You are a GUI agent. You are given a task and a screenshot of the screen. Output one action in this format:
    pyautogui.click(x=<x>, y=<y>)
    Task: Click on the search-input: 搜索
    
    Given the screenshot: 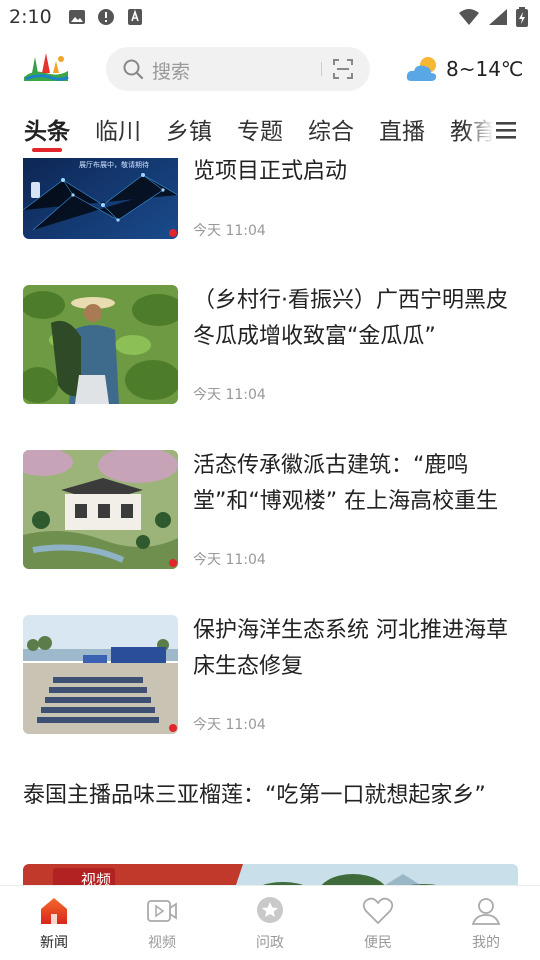 What is the action you would take?
    pyautogui.click(x=171, y=70)
    